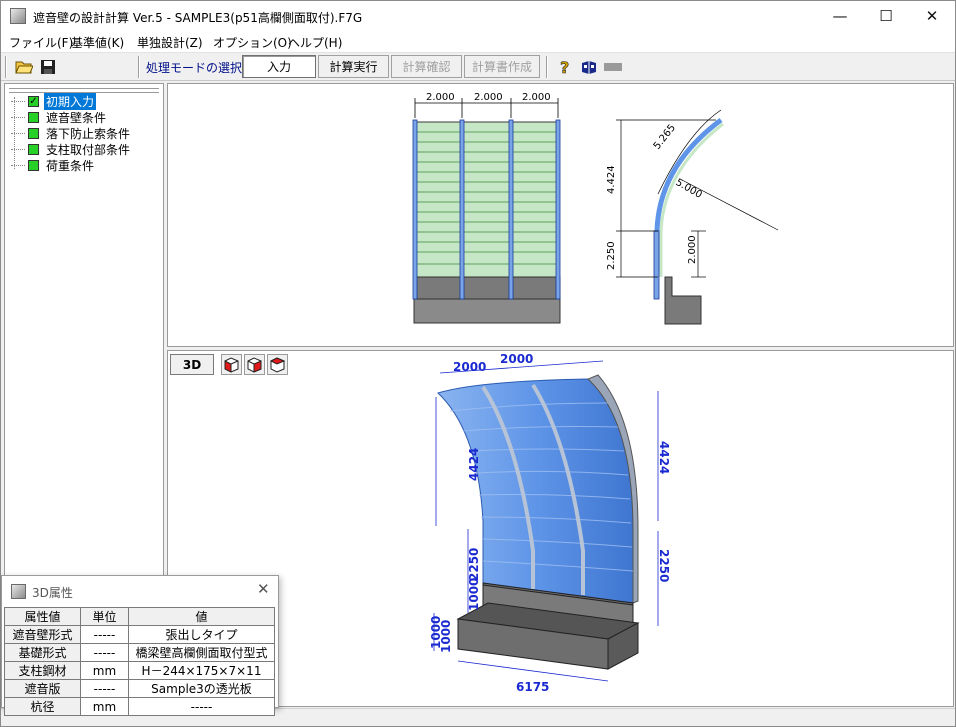 This screenshot has width=956, height=727. Describe the element at coordinates (279, 66) in the screenshot. I see `input-mode-button: 入力` at that location.